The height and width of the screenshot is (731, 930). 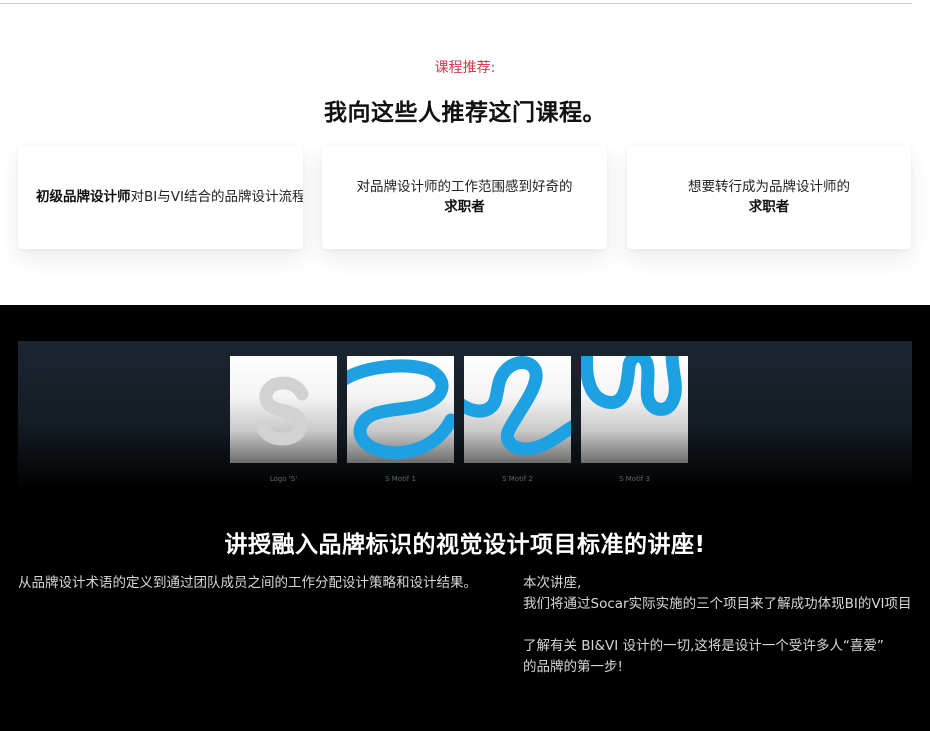 What do you see at coordinates (464, 187) in the screenshot?
I see `audience-card-2-line1: 对品牌设计师的工作范围感到好奇的` at bounding box center [464, 187].